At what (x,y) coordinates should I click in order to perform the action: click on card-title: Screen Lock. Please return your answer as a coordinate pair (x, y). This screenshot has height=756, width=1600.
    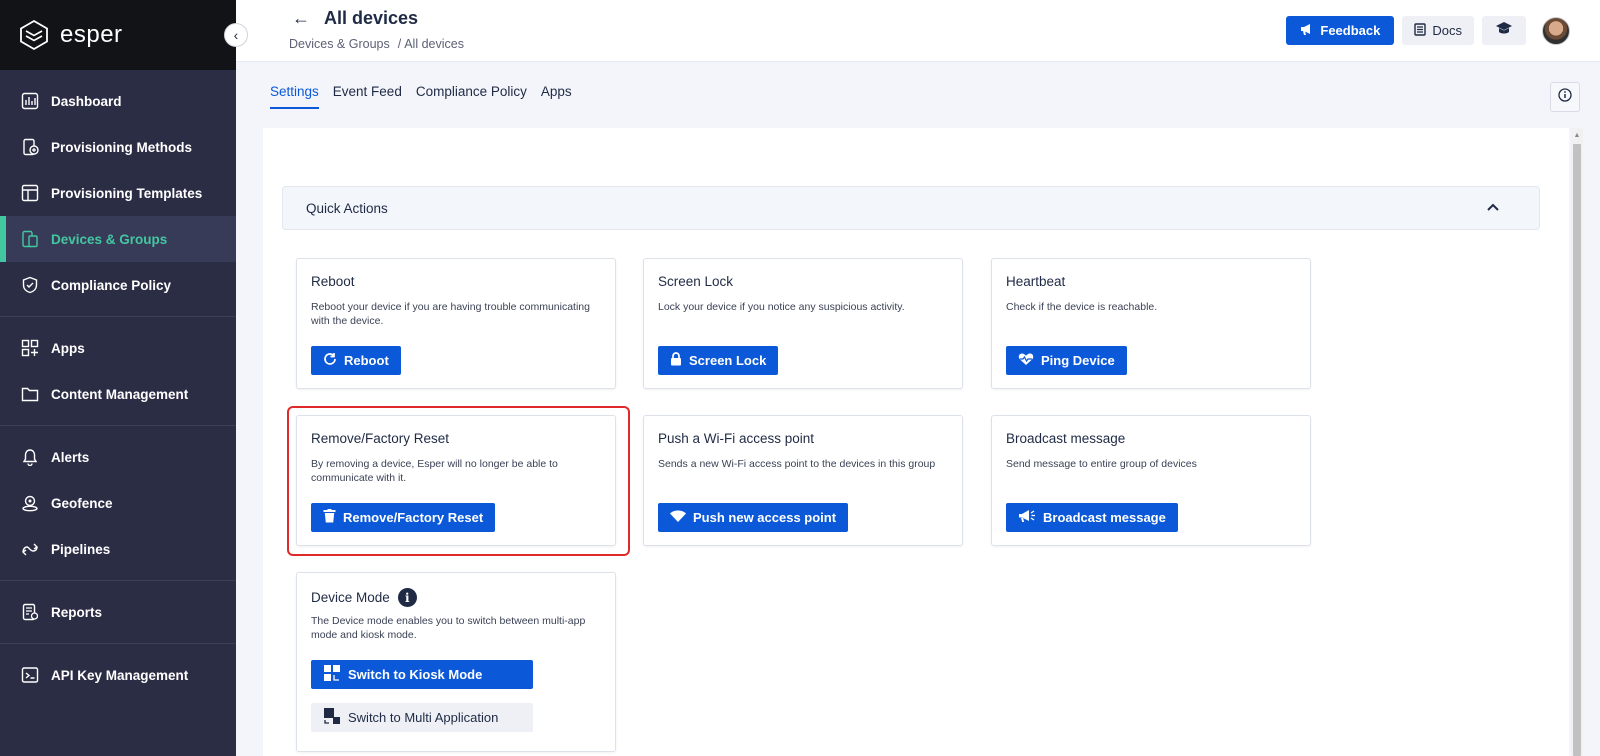
    Looking at the image, I should click on (696, 281).